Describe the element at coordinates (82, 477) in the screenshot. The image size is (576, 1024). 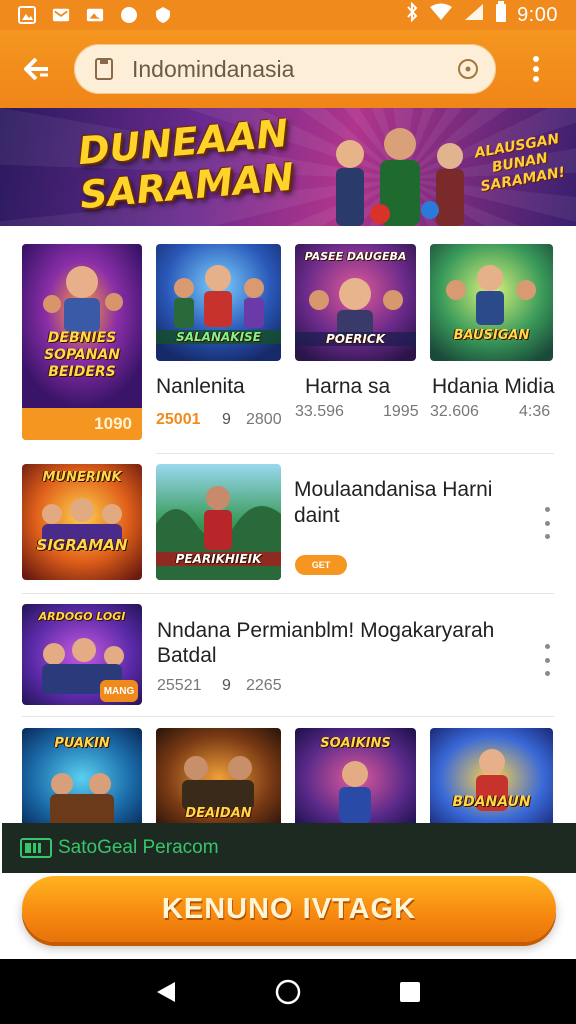
I see `game-tile-top-label: MUNERINK` at that location.